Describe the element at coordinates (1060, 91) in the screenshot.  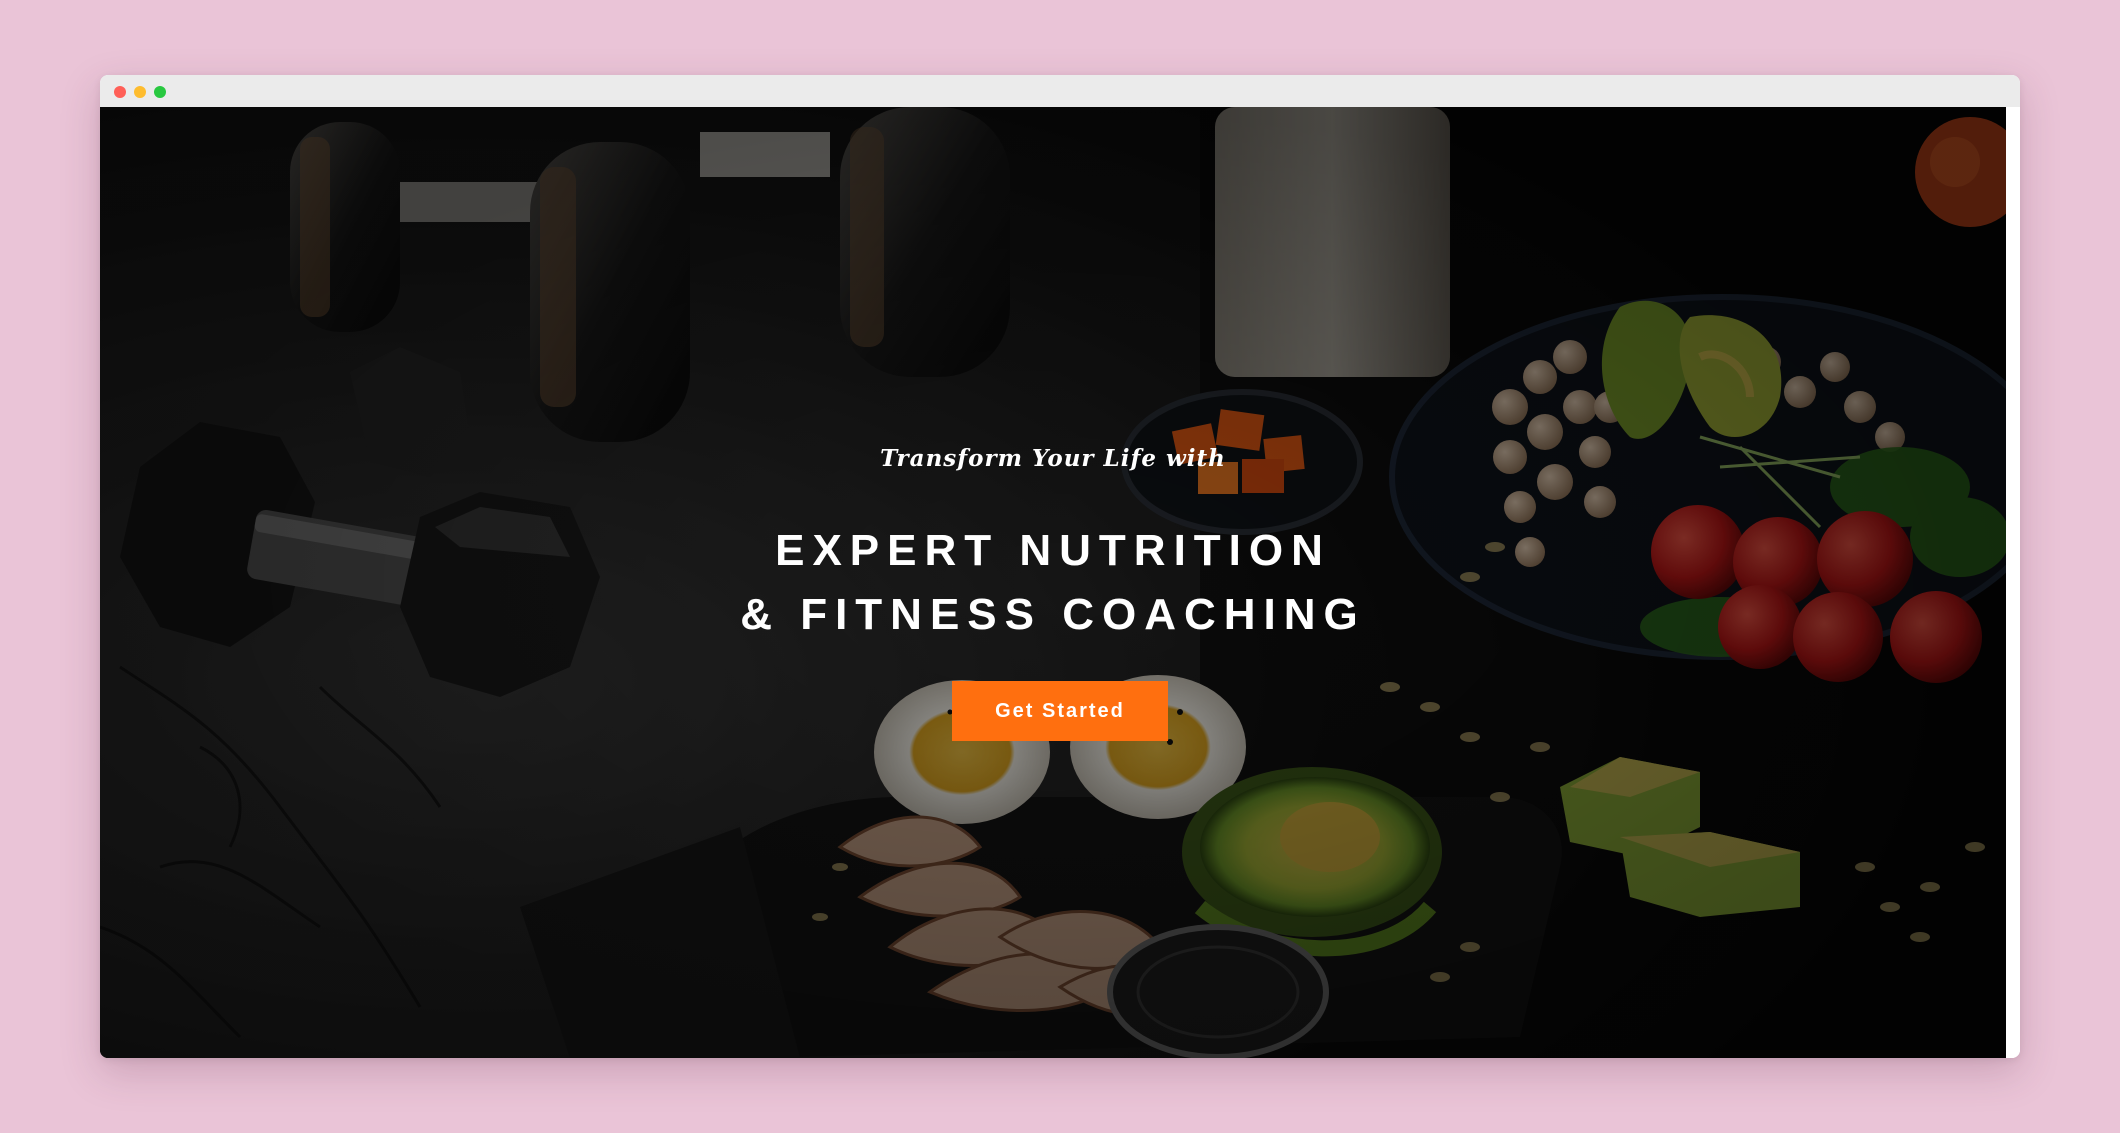
I see `window-title-bar` at that location.